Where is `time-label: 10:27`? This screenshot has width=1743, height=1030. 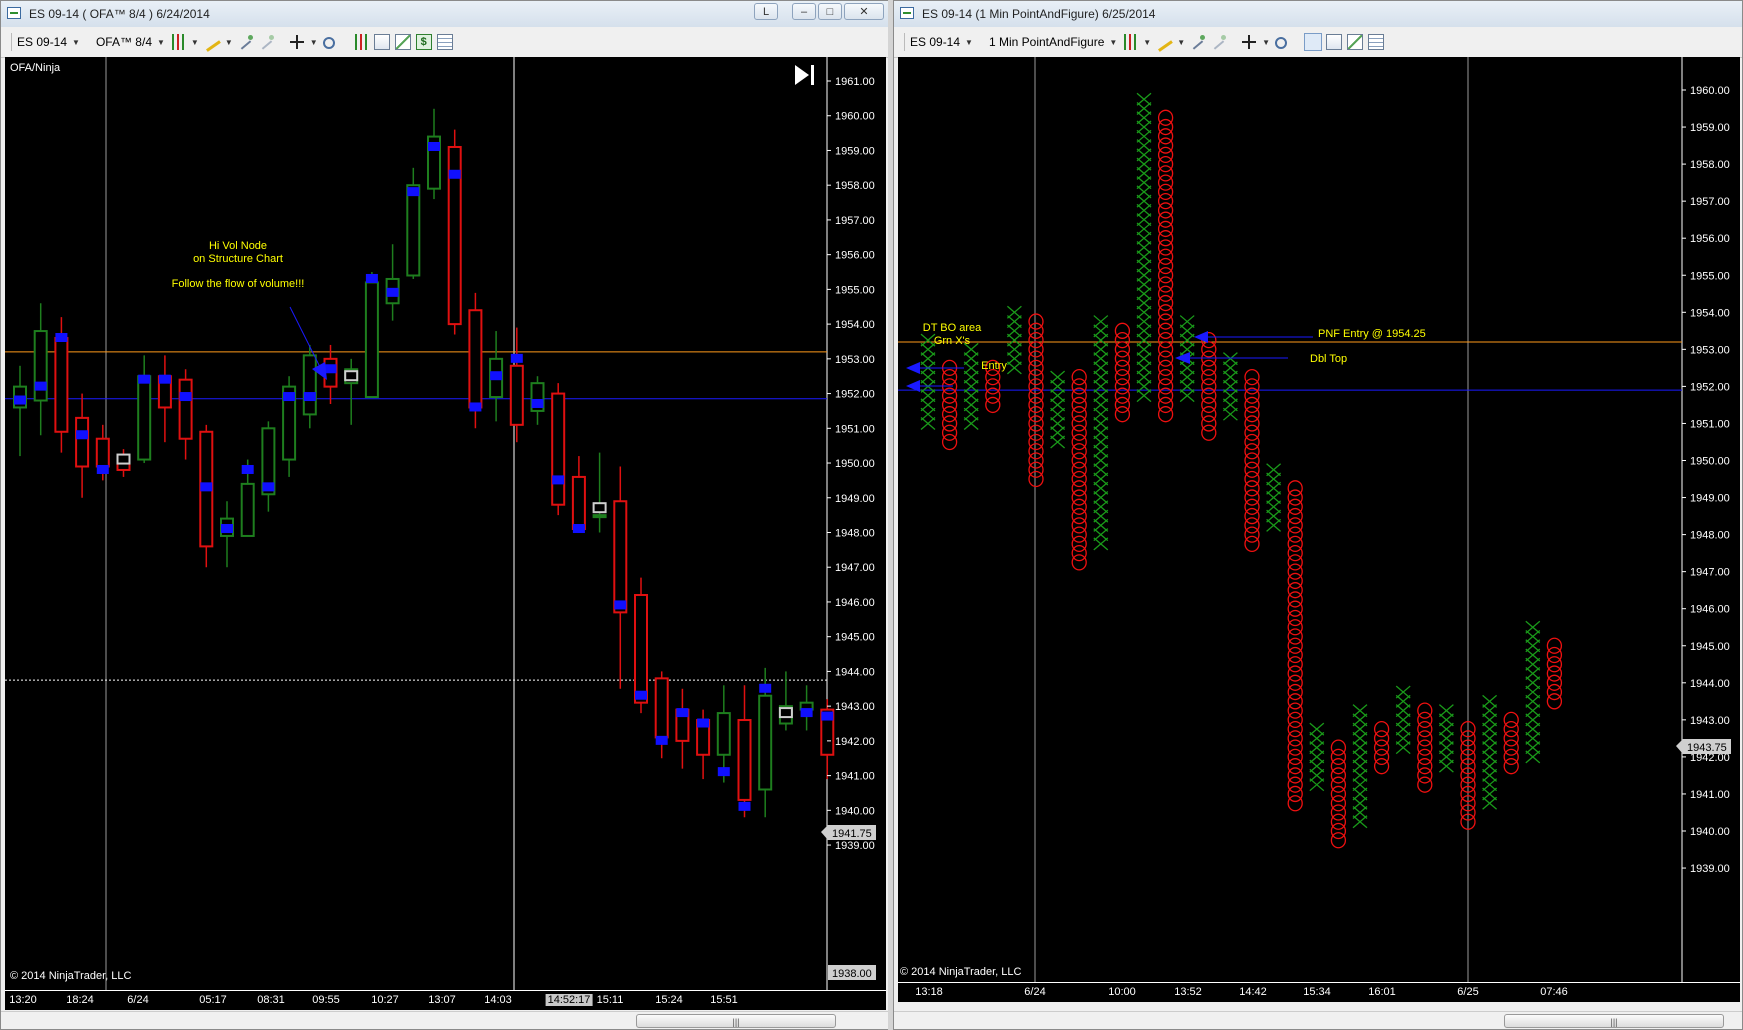
time-label: 10:27 is located at coordinates (385, 1000).